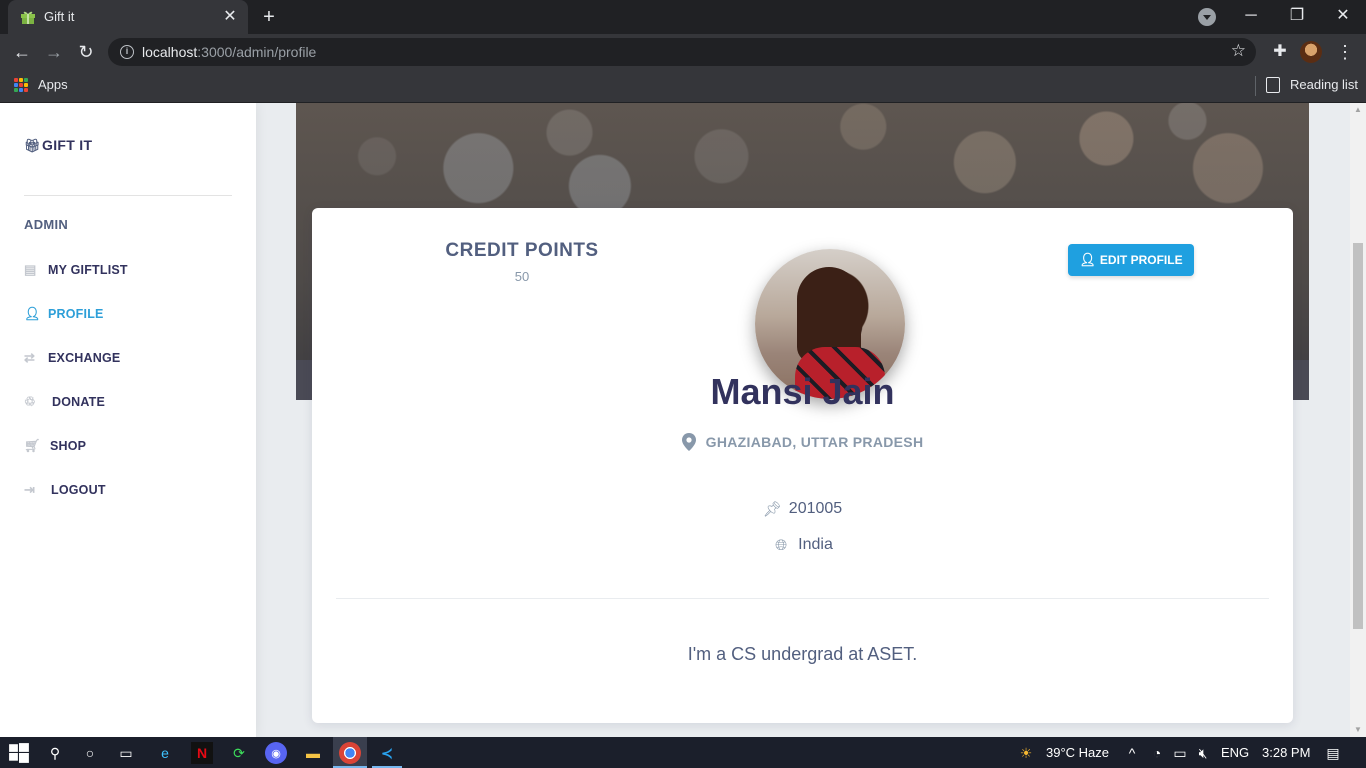 This screenshot has width=1366, height=768. What do you see at coordinates (1324, 84) in the screenshot?
I see `reading-list-button: Reading list` at bounding box center [1324, 84].